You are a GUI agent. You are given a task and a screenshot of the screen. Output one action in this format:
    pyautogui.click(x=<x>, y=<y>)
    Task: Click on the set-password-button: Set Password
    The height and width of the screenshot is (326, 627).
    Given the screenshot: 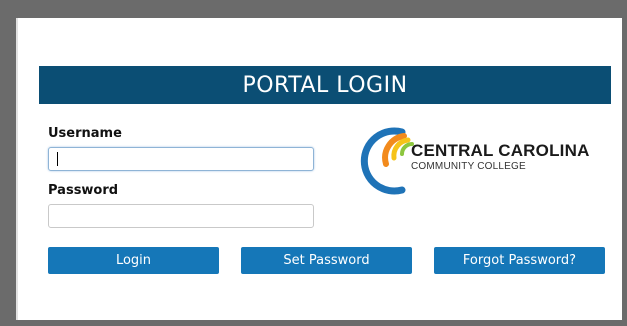 What is the action you would take?
    pyautogui.click(x=326, y=260)
    